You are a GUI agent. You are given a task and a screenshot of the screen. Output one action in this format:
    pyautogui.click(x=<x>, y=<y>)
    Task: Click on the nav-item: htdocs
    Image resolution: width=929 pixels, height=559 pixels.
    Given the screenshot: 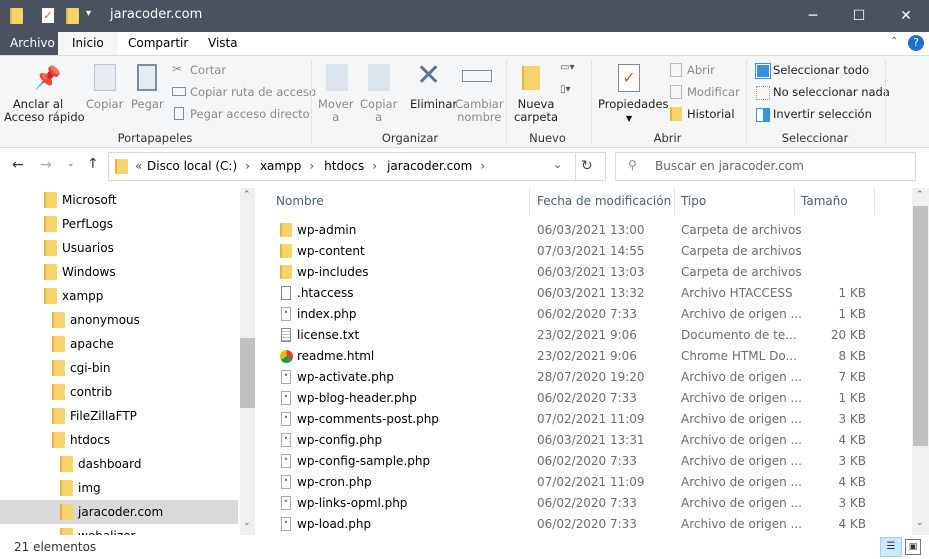 What is the action you would take?
    pyautogui.click(x=119, y=440)
    